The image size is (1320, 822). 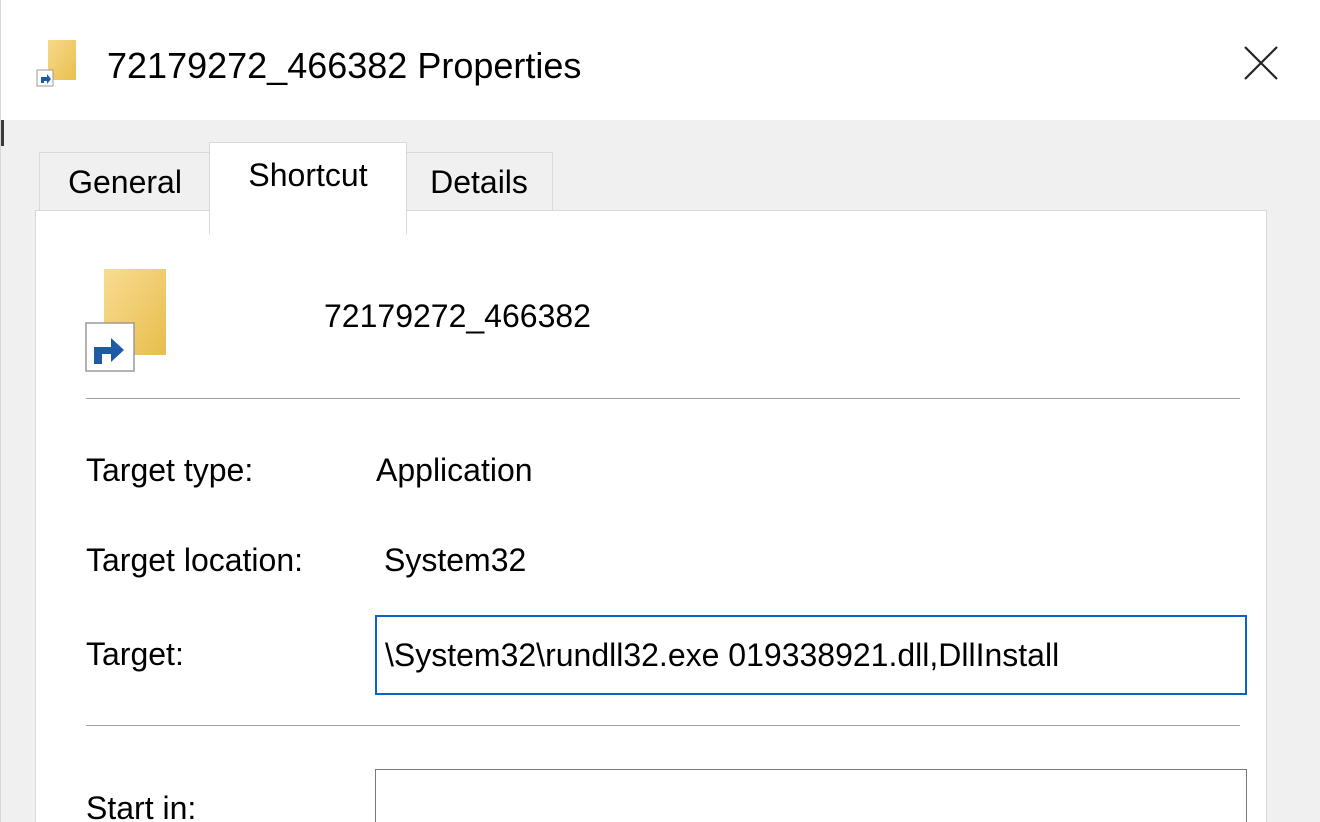 What do you see at coordinates (454, 470) in the screenshot?
I see `target-type-value: Application` at bounding box center [454, 470].